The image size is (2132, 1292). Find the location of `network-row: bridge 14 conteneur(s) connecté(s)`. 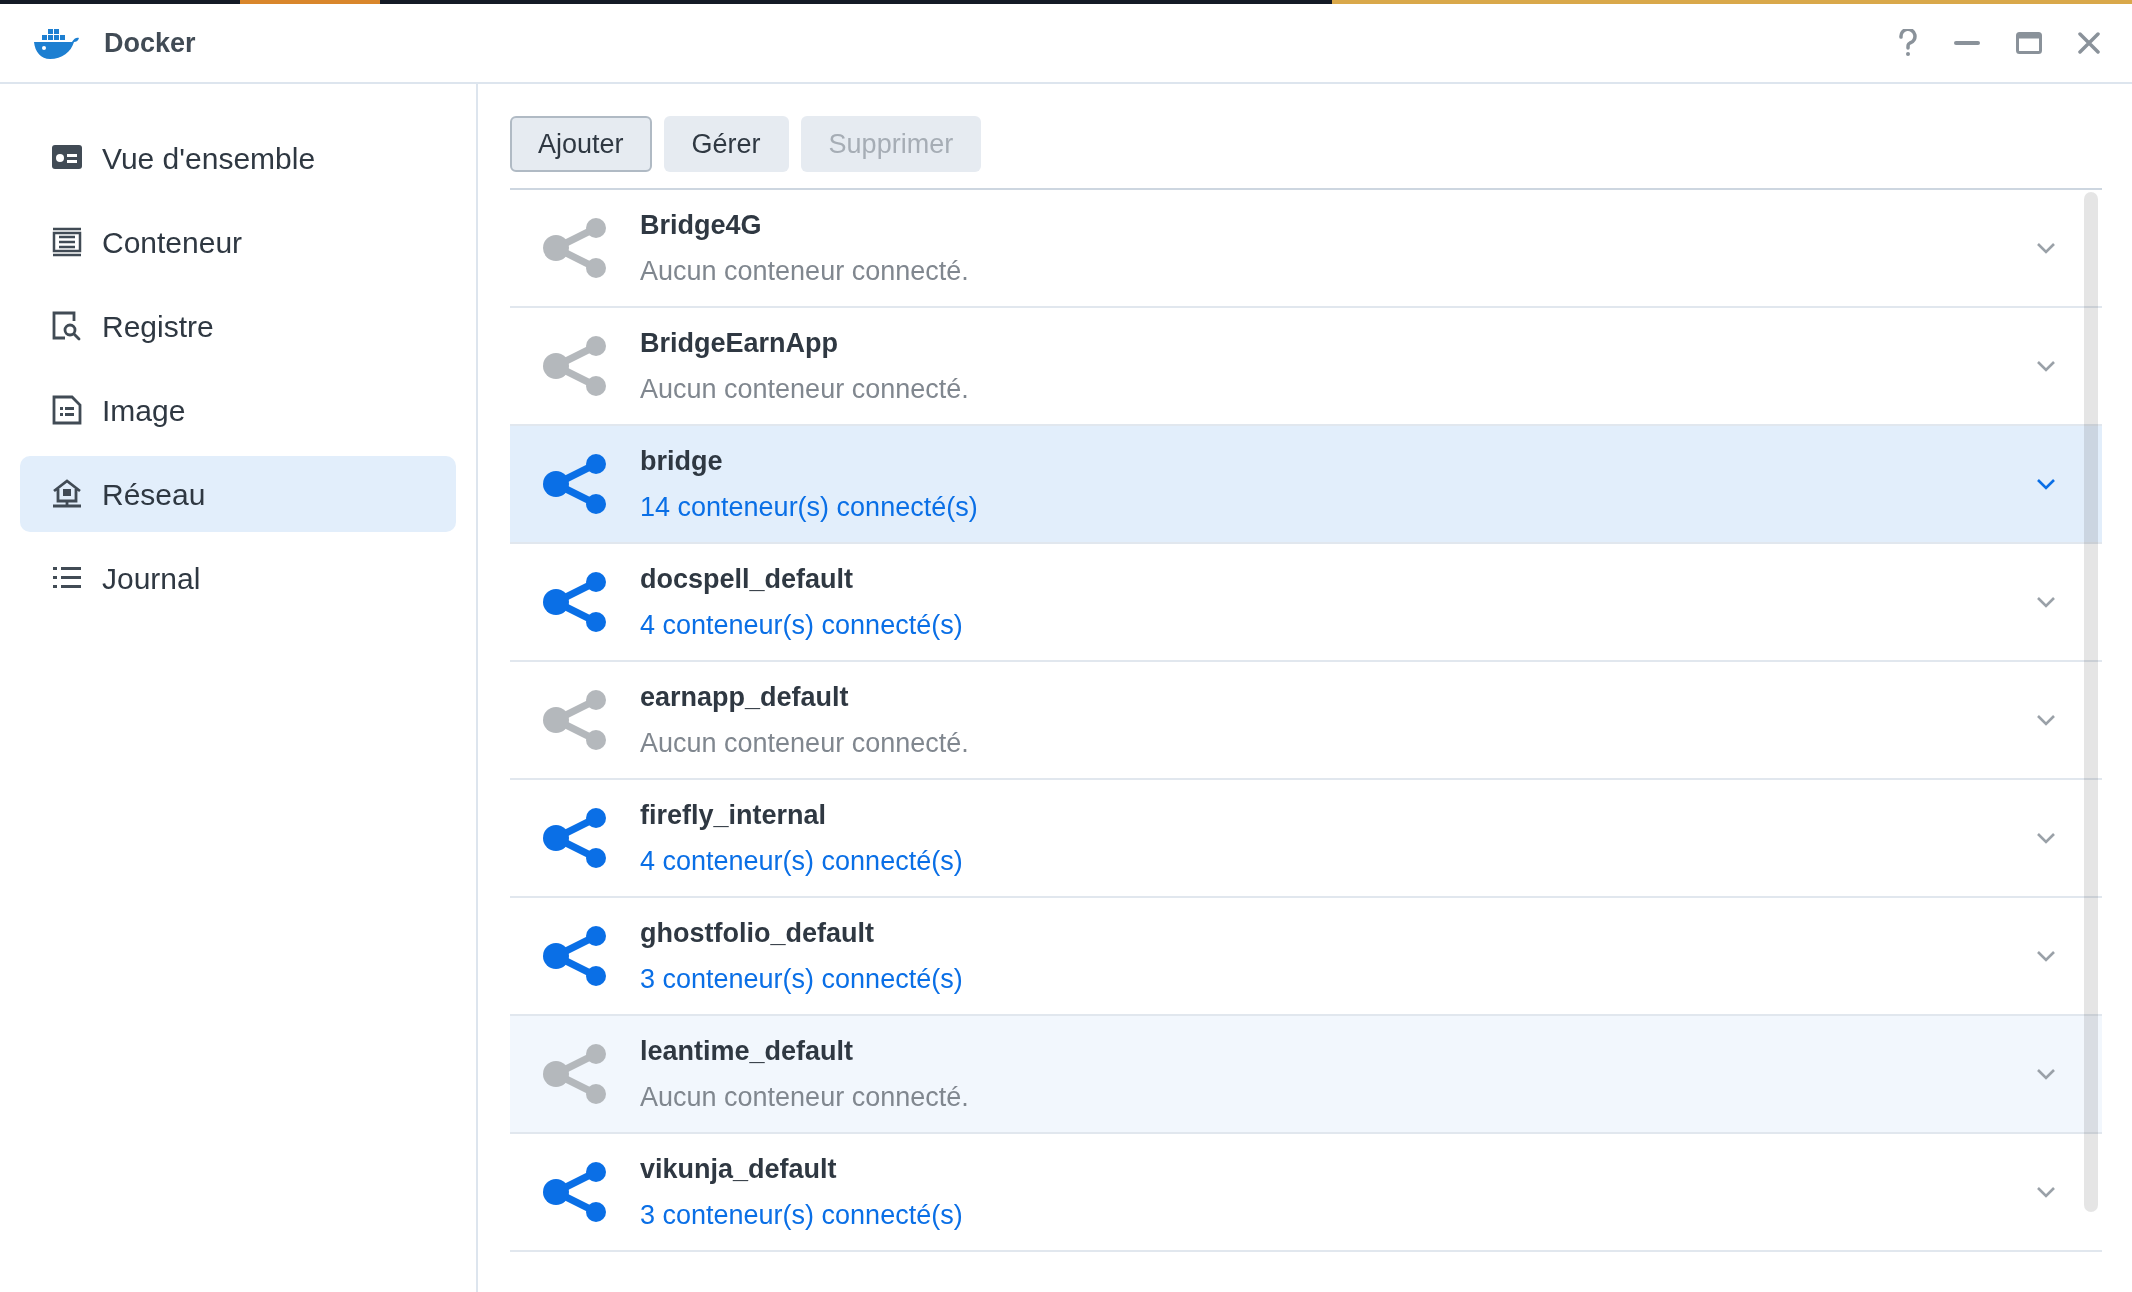

network-row: bridge 14 conteneur(s) connecté(s) is located at coordinates (1306, 485).